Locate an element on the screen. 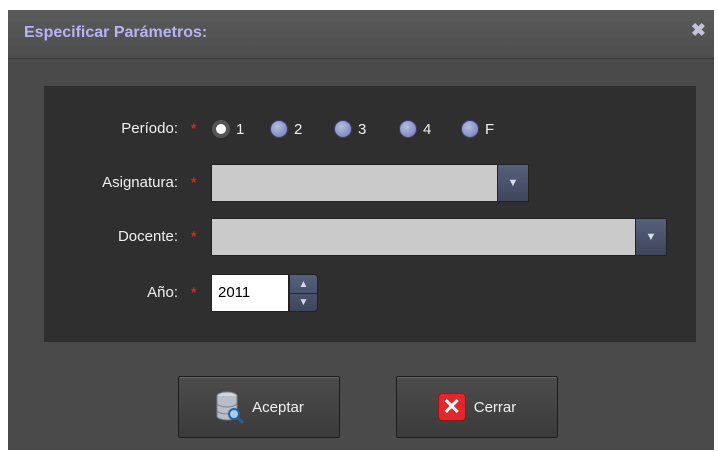  periodo-radio-3: 3 is located at coordinates (350, 129).